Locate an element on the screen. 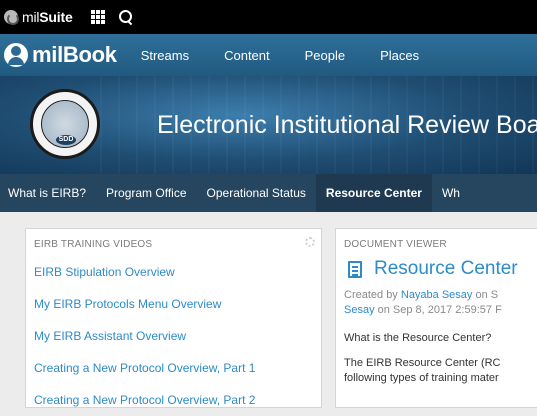  subnav-truncated-item: Wh is located at coordinates (451, 193).